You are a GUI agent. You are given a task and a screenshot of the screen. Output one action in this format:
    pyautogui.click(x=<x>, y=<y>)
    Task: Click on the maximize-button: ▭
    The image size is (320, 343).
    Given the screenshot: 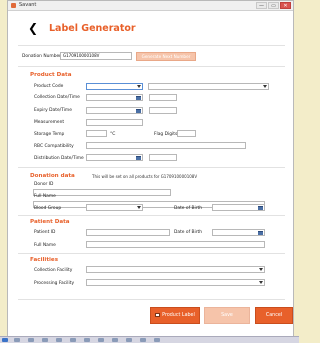 What is the action you would take?
    pyautogui.click(x=273, y=5)
    